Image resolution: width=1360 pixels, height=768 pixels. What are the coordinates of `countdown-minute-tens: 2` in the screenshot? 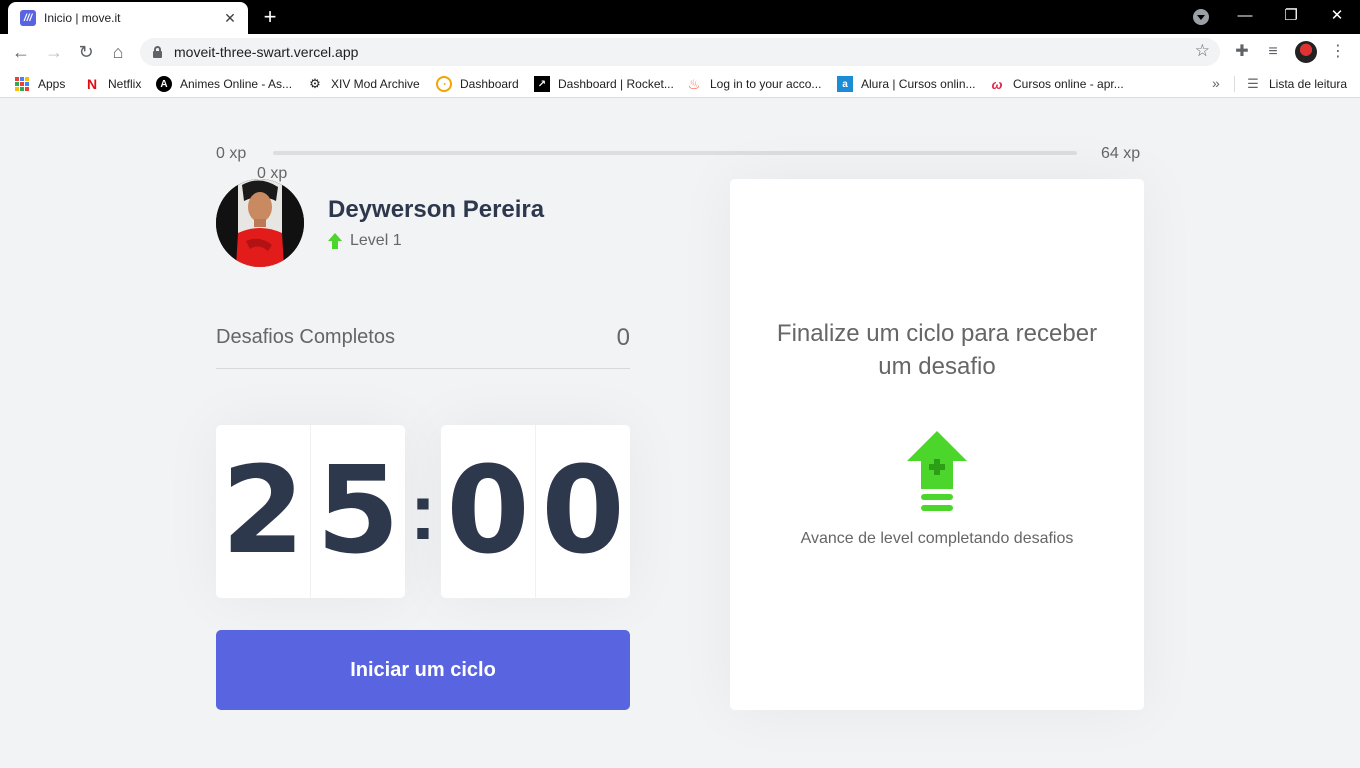 It's located at (263, 511).